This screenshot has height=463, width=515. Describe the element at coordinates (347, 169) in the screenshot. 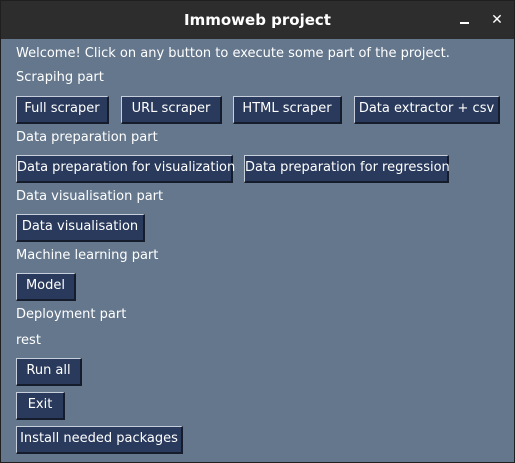

I see `prep-regression-button: Data preparation for regression` at that location.